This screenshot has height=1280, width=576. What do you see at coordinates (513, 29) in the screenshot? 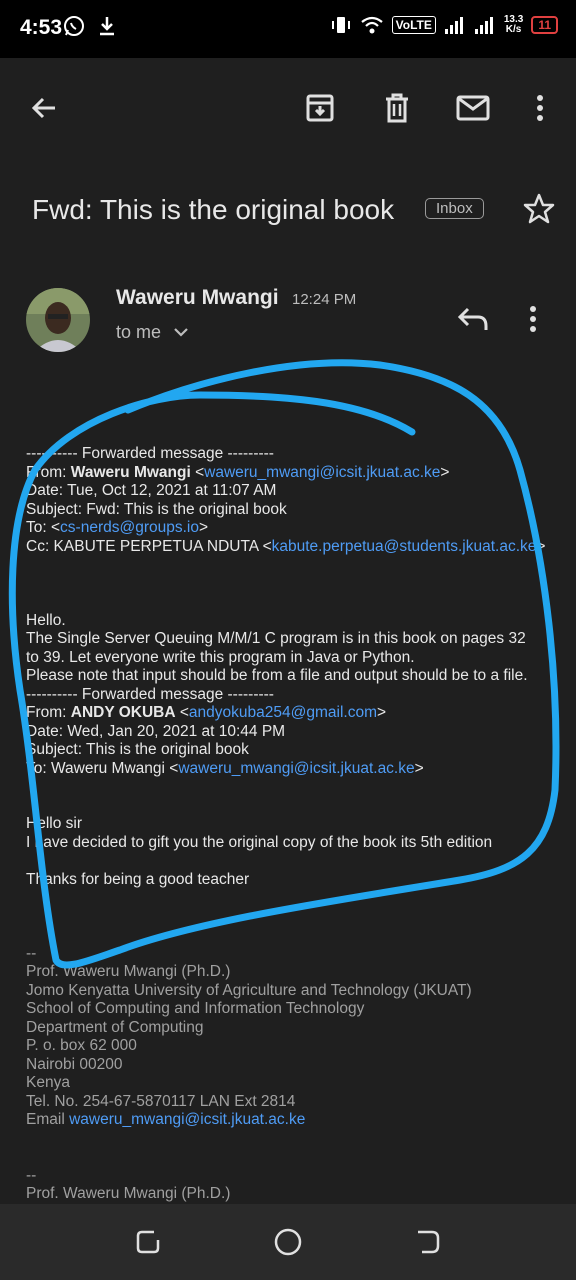
I see `speed-unit: K/s` at bounding box center [513, 29].